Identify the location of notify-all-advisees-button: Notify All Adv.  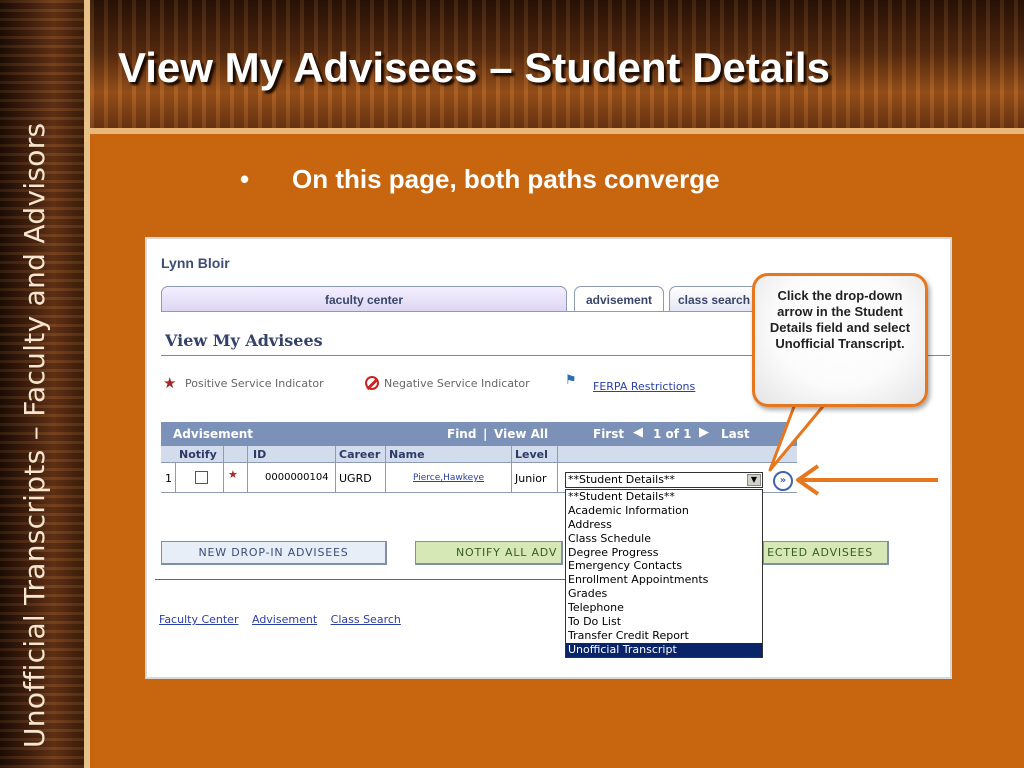
(489, 553).